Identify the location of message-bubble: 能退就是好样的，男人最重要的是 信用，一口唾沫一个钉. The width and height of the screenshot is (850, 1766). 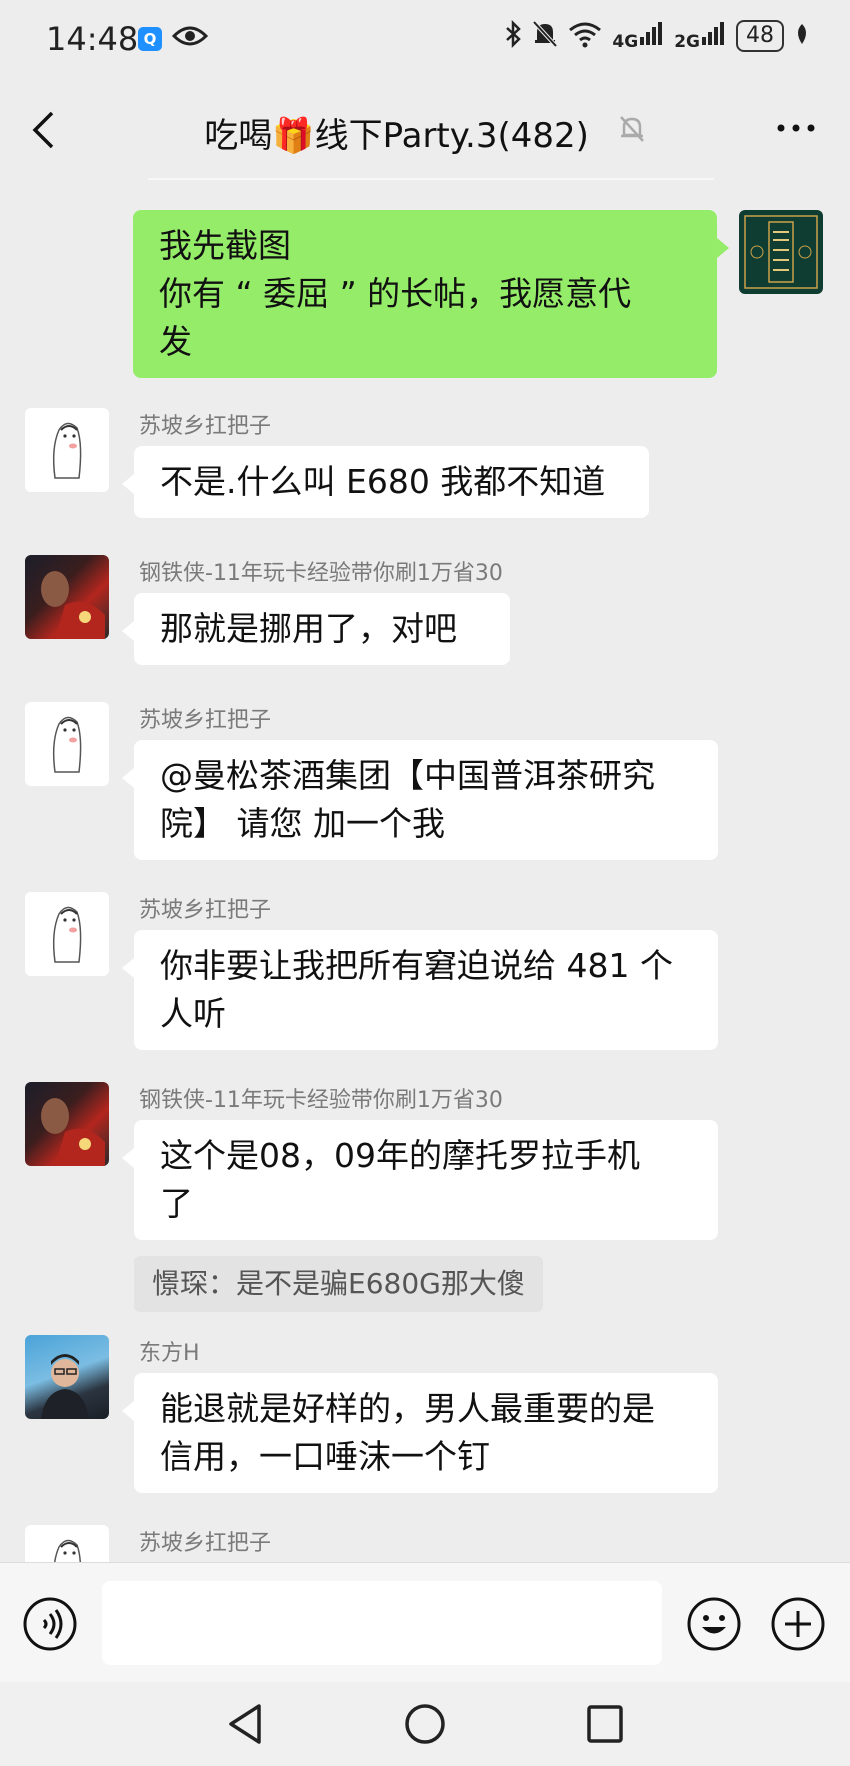
(420, 1433).